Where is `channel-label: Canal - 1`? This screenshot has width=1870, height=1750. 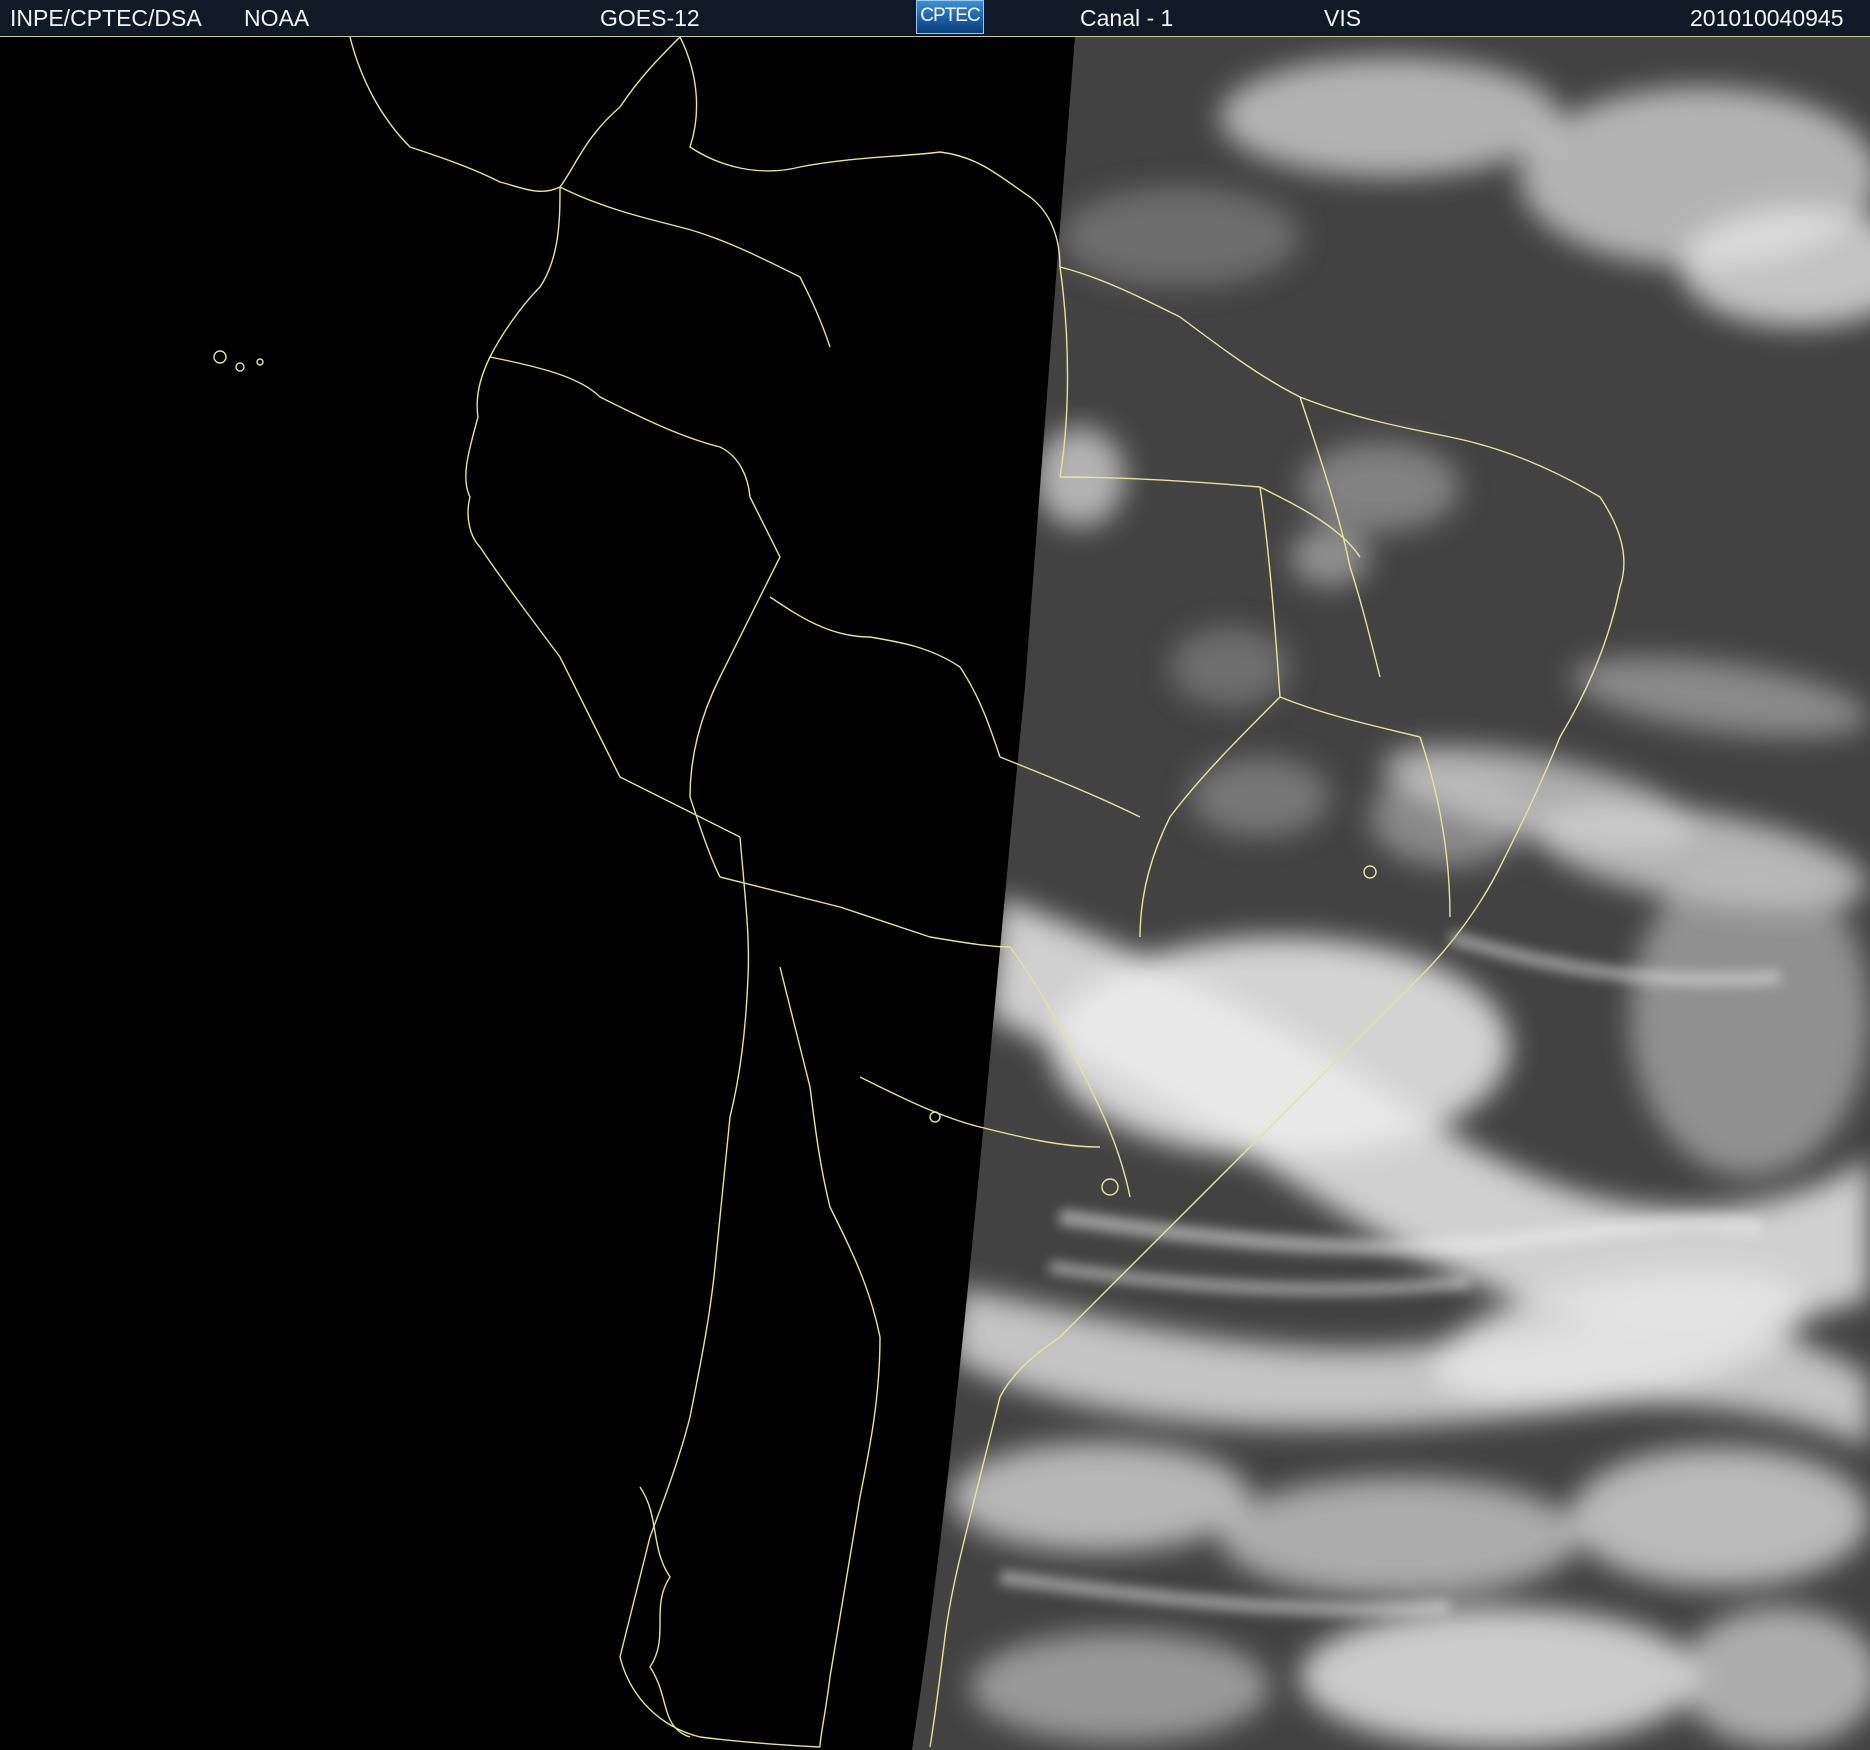
channel-label: Canal - 1 is located at coordinates (1127, 18).